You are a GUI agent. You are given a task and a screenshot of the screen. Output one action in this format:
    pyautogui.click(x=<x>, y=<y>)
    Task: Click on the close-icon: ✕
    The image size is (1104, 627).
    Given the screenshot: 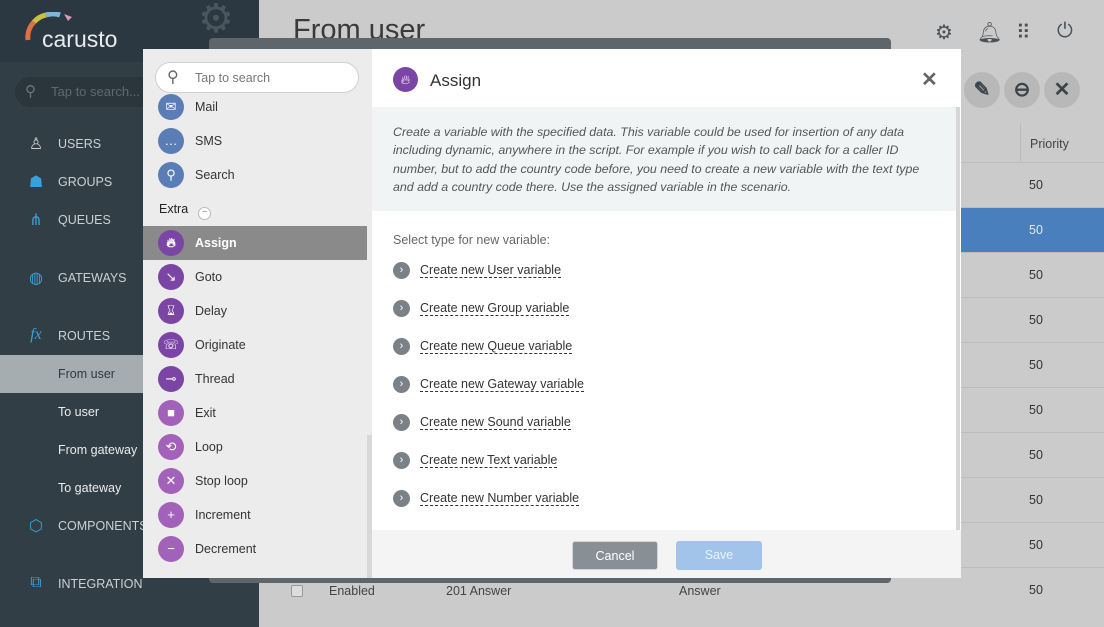 What is the action you would take?
    pyautogui.click(x=929, y=79)
    